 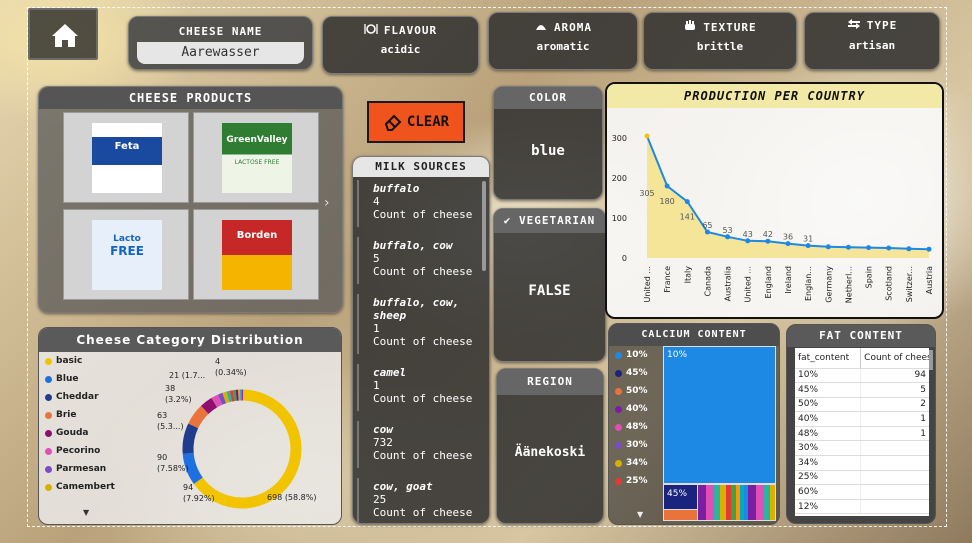 I want to click on list-item: buffalo, cow, sheep 1 Count of cheese, so click(x=418, y=324).